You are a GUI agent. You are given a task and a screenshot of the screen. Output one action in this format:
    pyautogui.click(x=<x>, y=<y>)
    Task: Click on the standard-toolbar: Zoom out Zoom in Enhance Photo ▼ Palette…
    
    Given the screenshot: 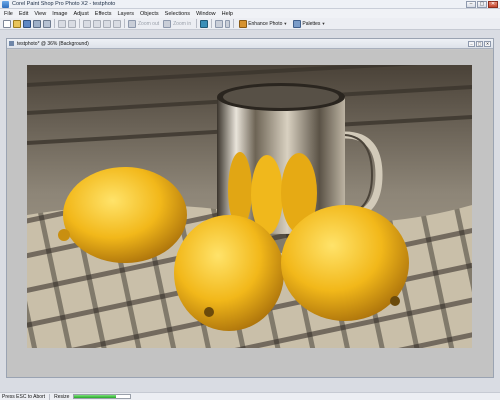 What is the action you would take?
    pyautogui.click(x=250, y=24)
    